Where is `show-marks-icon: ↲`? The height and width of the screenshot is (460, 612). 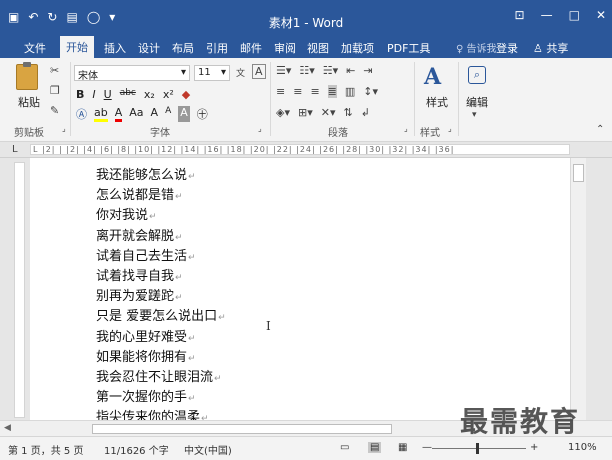 show-marks-icon: ↲ is located at coordinates (365, 112).